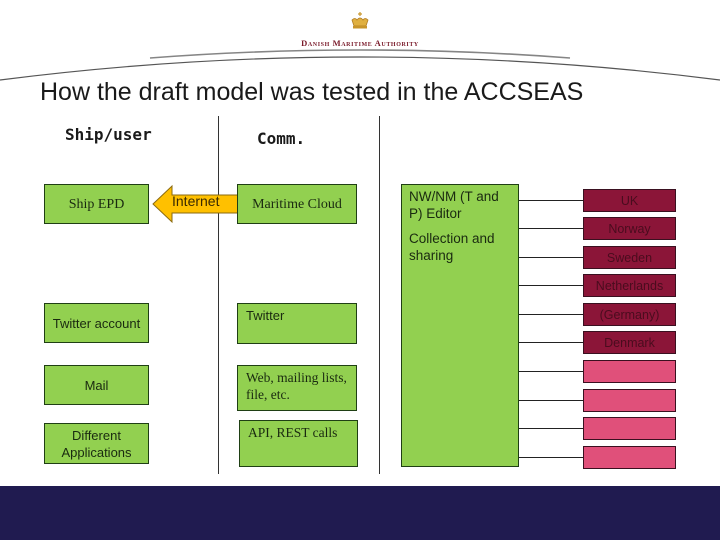 The height and width of the screenshot is (540, 720). I want to click on country-box: Sweden, so click(629, 257).